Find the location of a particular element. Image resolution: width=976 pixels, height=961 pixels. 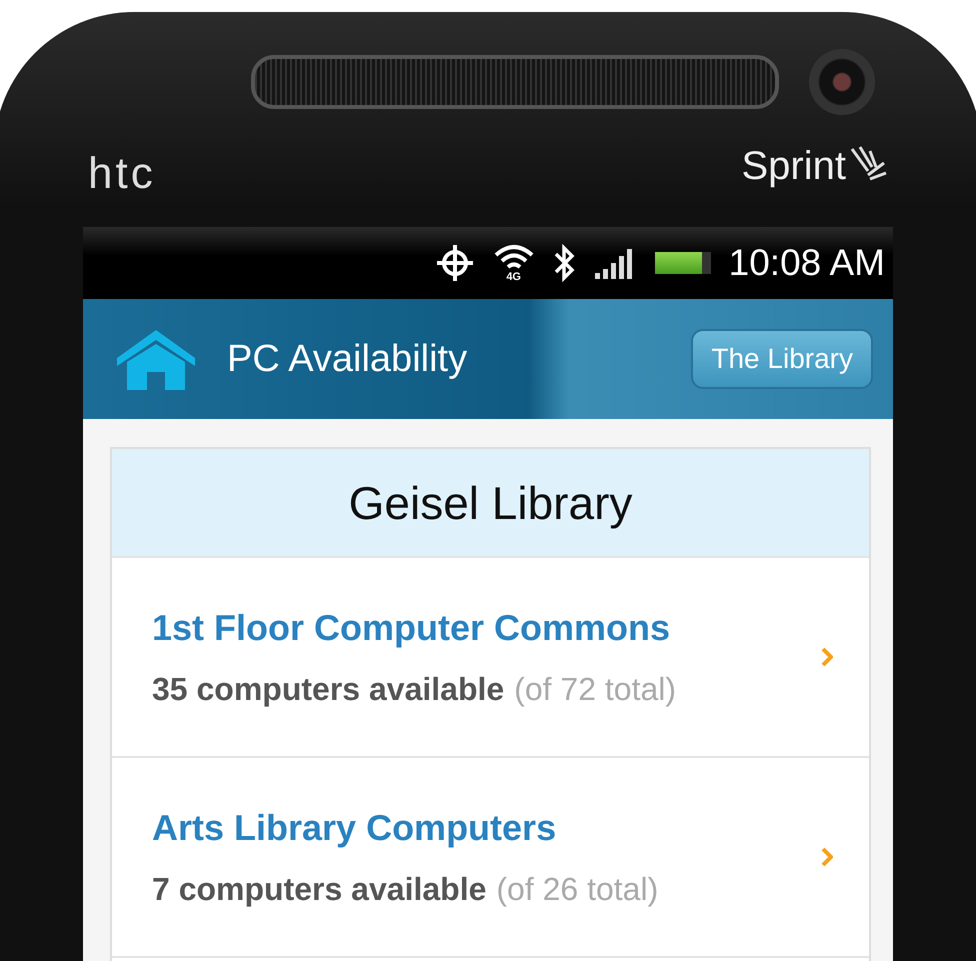

carrier-label: Sprint is located at coordinates (794, 166).